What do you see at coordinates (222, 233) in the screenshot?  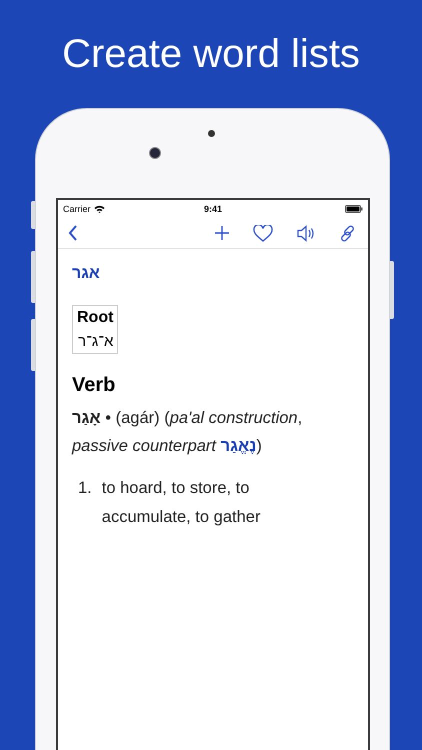 I see `add-icon` at bounding box center [222, 233].